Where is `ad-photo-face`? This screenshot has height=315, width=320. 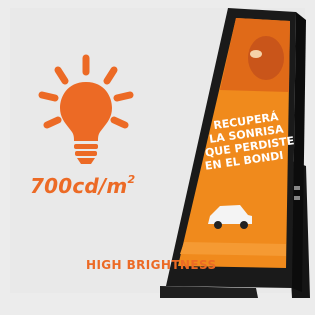 ad-photo-face is located at coordinates (266, 58).